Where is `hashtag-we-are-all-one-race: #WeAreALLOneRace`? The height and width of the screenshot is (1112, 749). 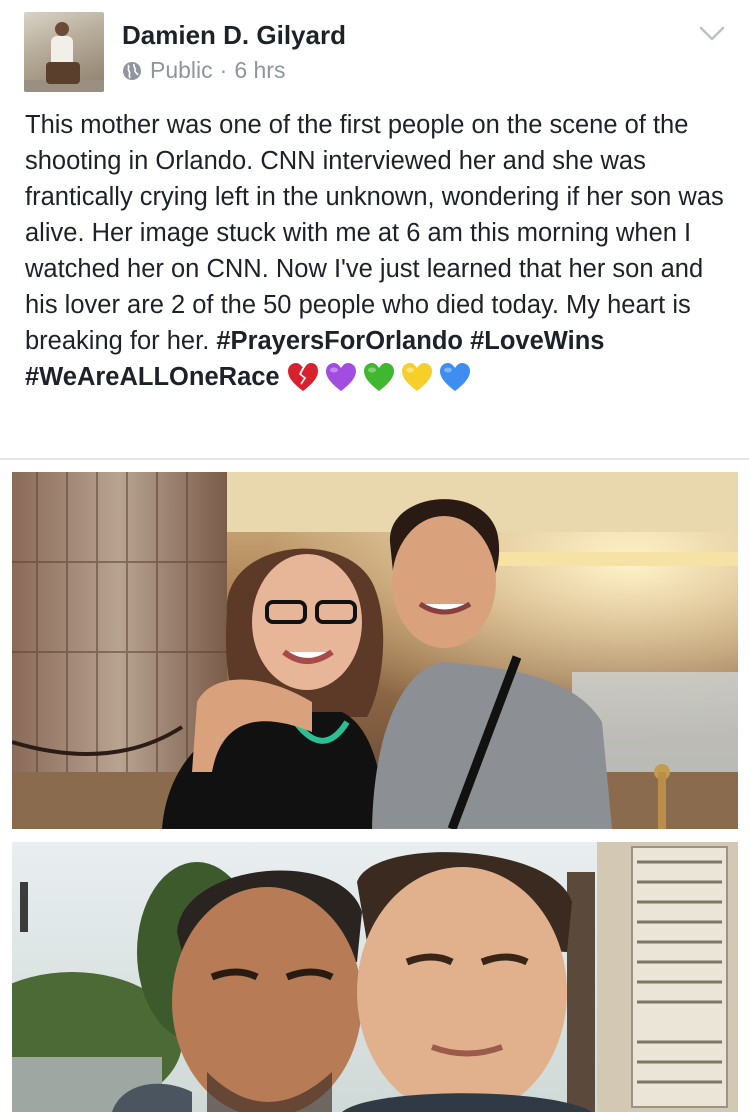 hashtag-we-are-all-one-race: #WeAreALLOneRace is located at coordinates (152, 377).